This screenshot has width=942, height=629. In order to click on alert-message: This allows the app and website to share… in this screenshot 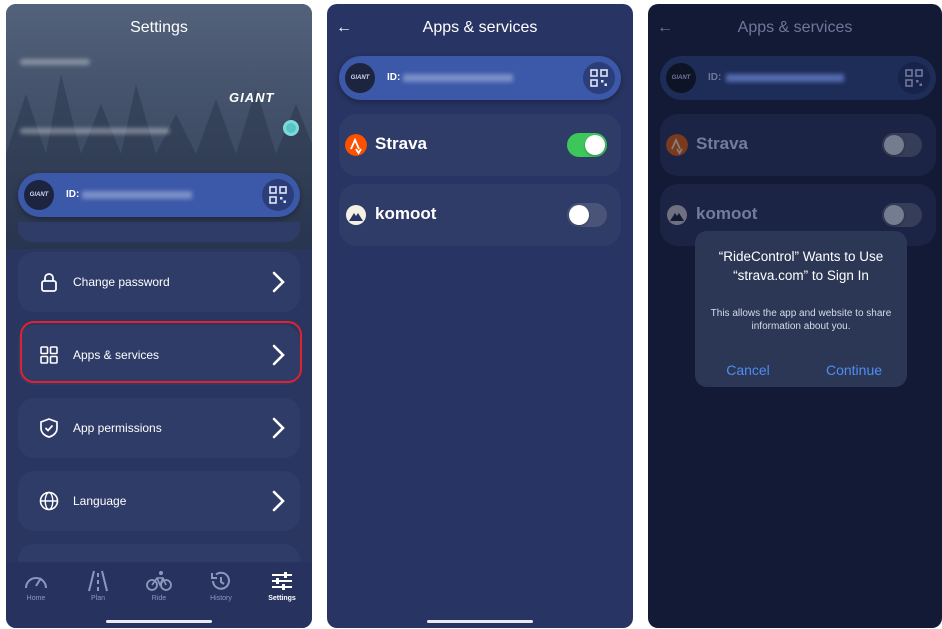, I will do `click(801, 320)`.